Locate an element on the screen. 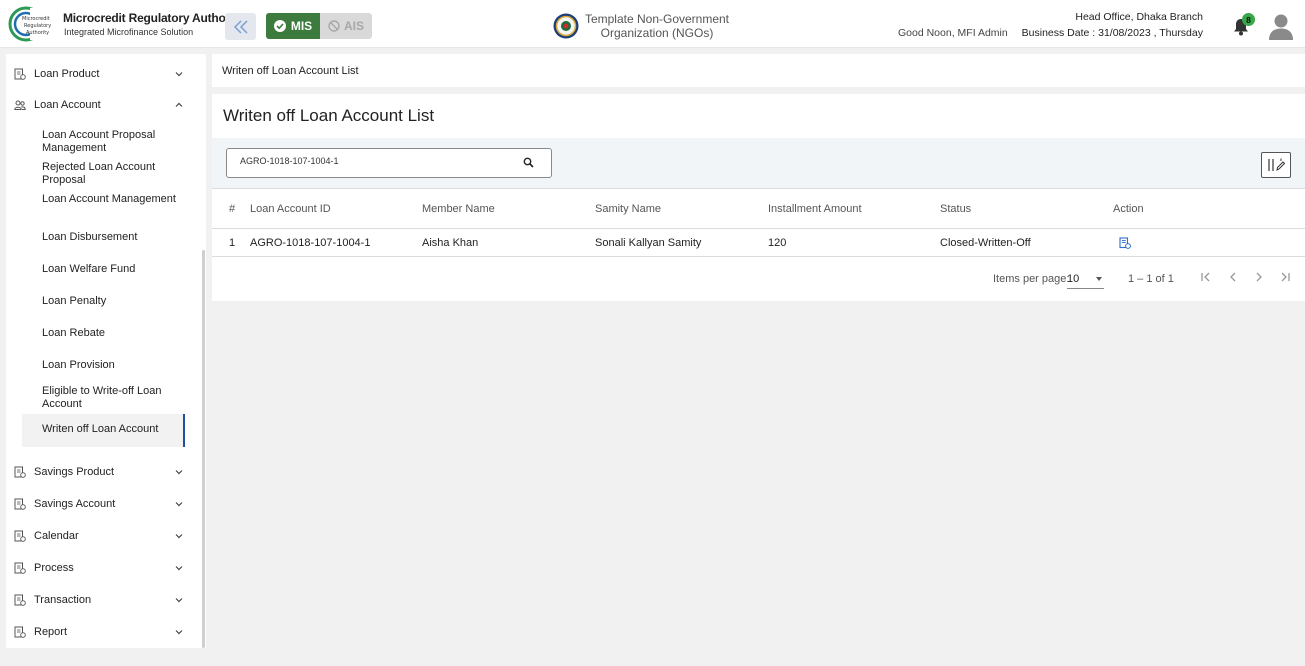 This screenshot has height=666, width=1305. cell-action is located at coordinates (1209, 242).